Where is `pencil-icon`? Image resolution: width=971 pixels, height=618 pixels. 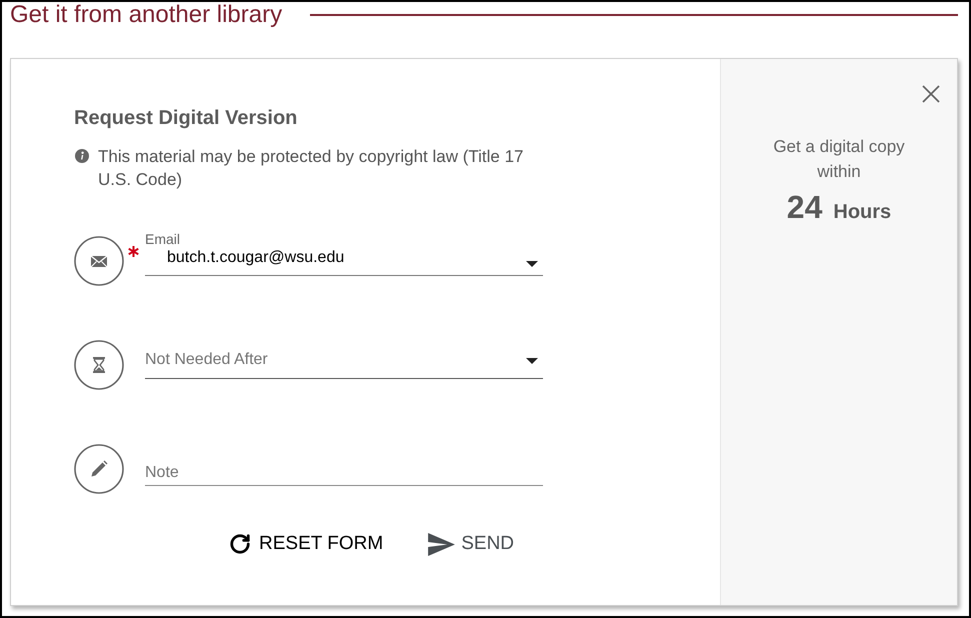
pencil-icon is located at coordinates (99, 469).